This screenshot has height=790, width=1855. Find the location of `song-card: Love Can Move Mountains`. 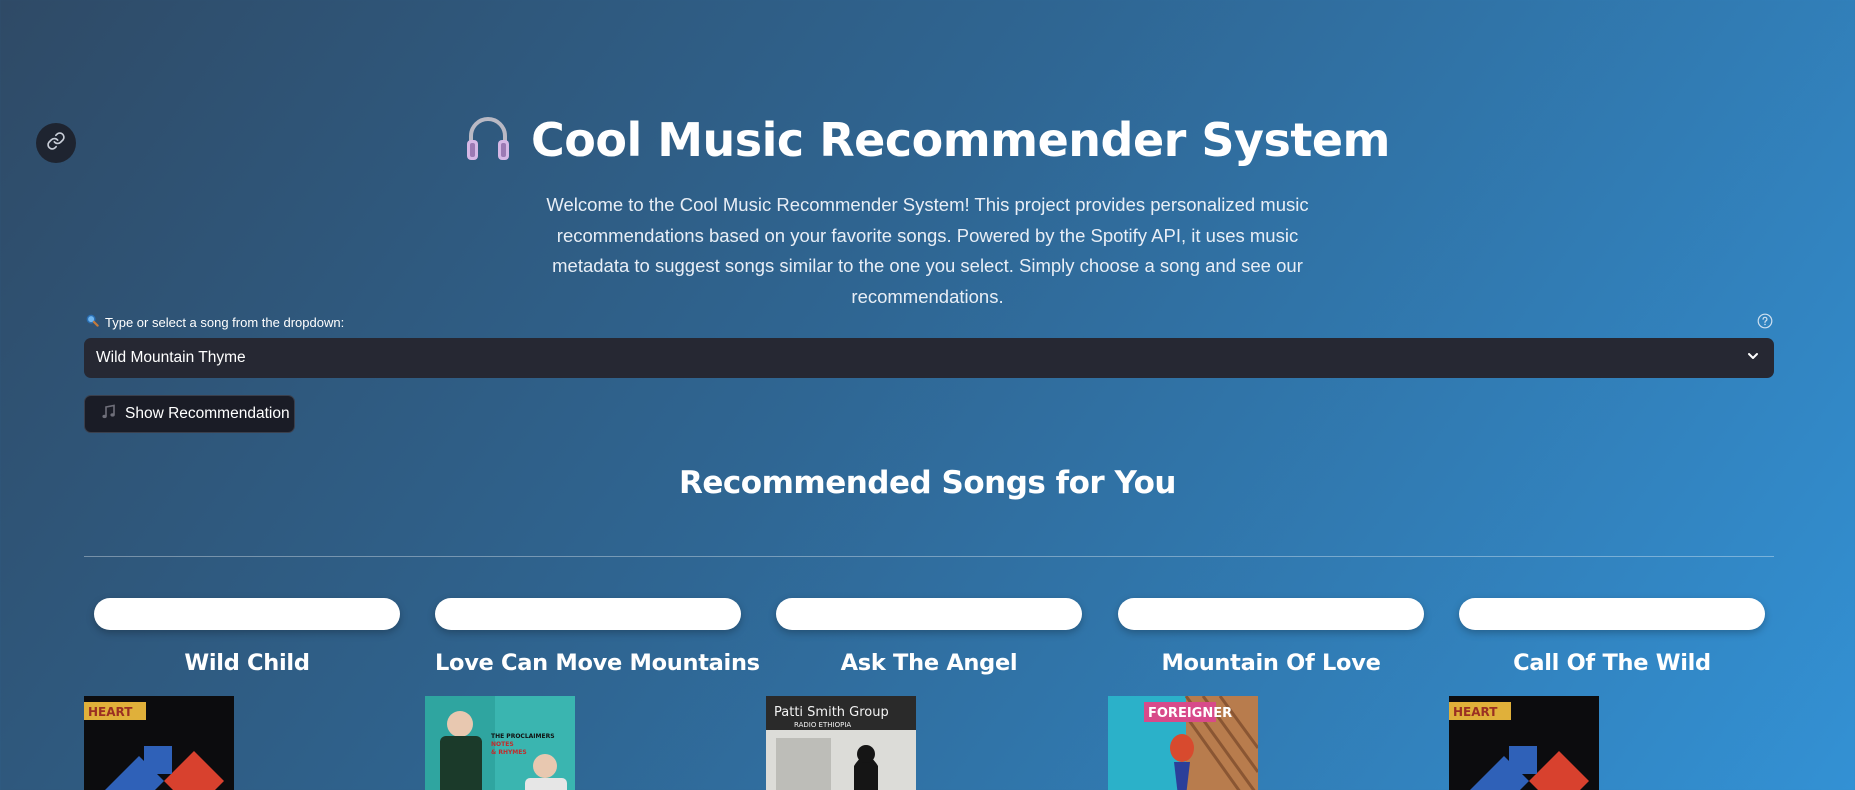

song-card: Love Can Move Mountains is located at coordinates (597, 637).